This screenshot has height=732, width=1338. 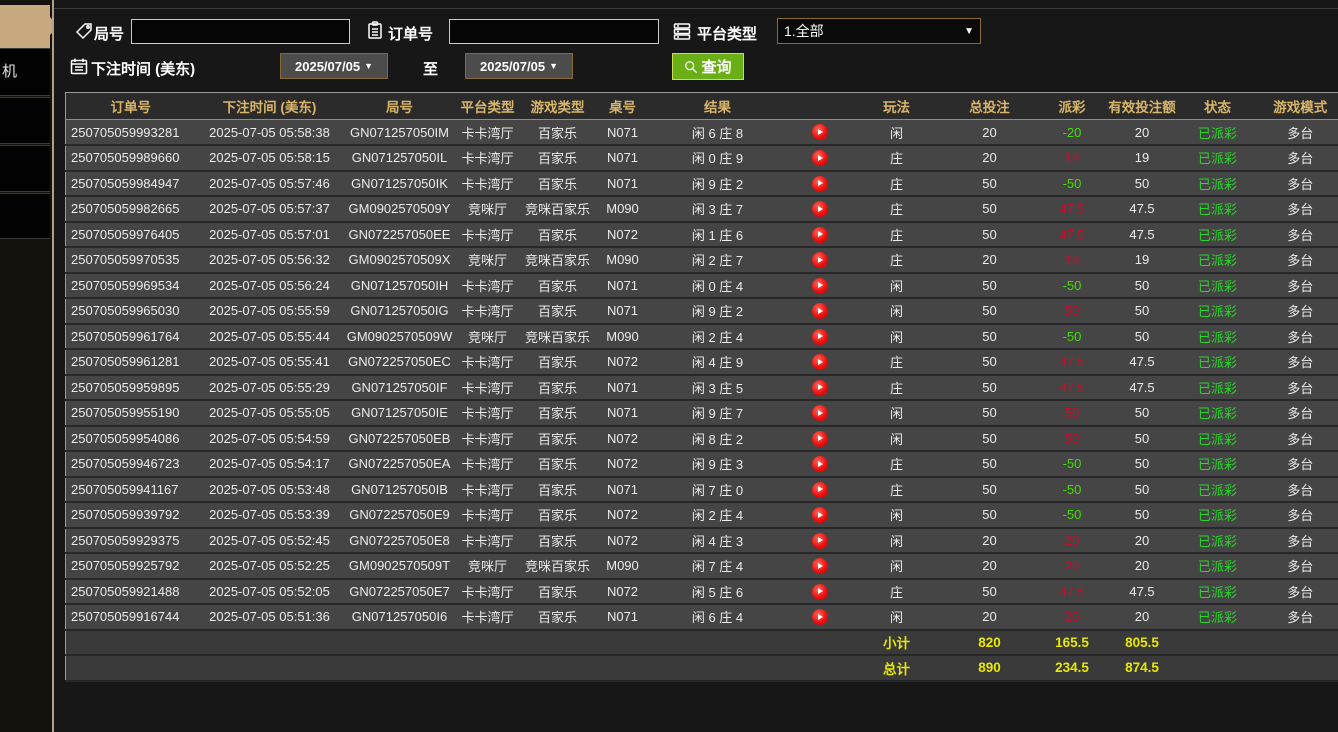 What do you see at coordinates (399, 183) in the screenshot?
I see `round-number-cell: GN071257050IK` at bounding box center [399, 183].